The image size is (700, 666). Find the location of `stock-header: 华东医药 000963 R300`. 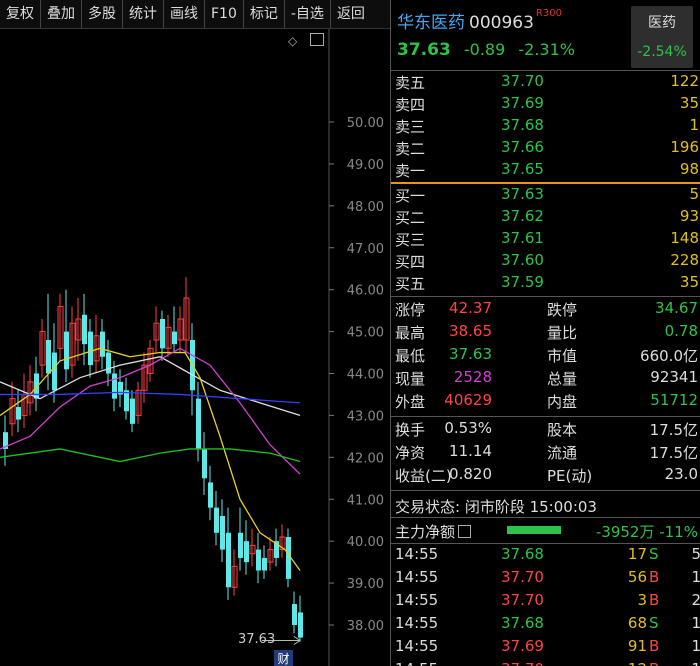

stock-header: 华东医药 000963 R300 is located at coordinates (479, 20).